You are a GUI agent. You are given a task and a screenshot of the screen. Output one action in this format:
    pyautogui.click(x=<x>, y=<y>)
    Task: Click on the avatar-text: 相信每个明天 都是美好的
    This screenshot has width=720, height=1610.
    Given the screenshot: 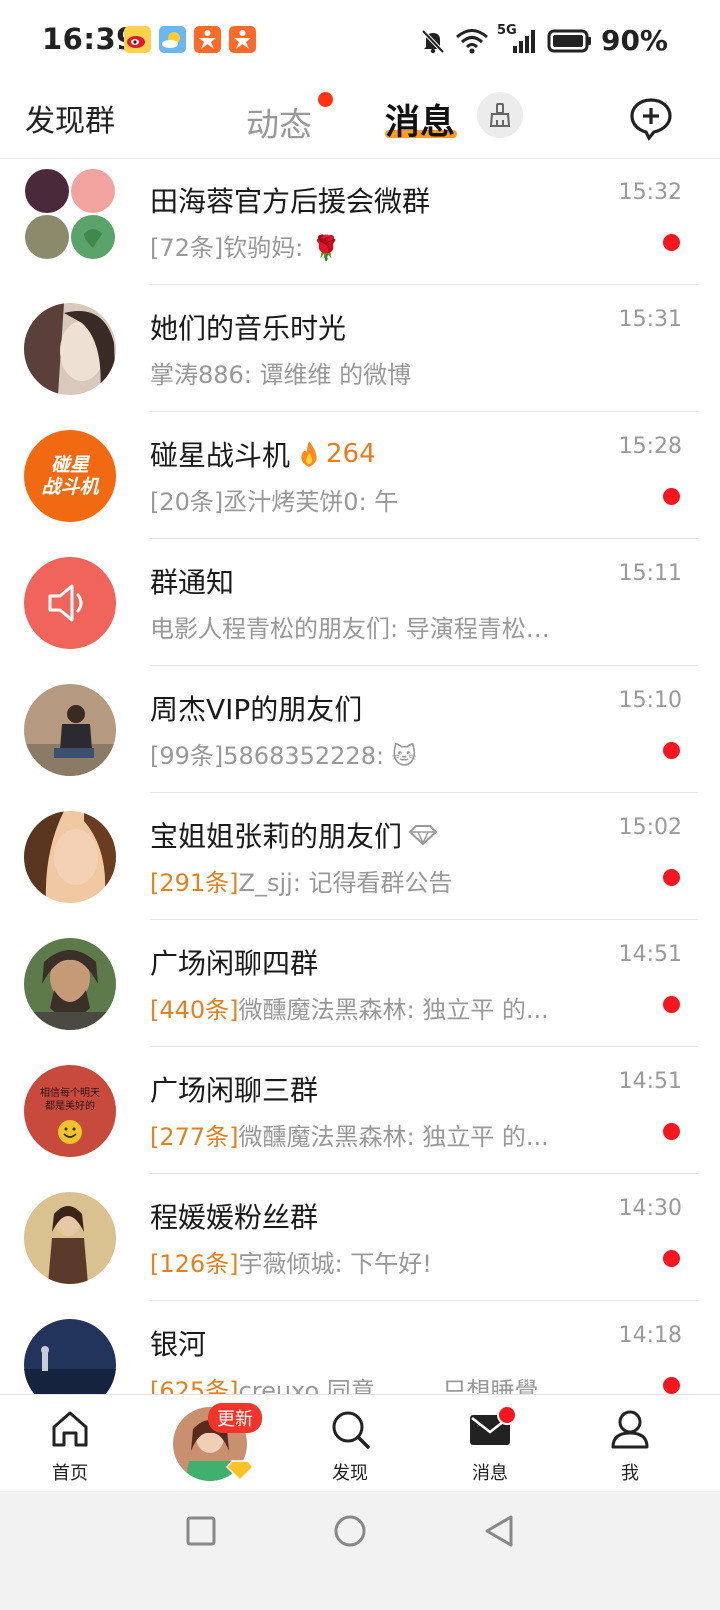 What is the action you would take?
    pyautogui.click(x=70, y=1100)
    